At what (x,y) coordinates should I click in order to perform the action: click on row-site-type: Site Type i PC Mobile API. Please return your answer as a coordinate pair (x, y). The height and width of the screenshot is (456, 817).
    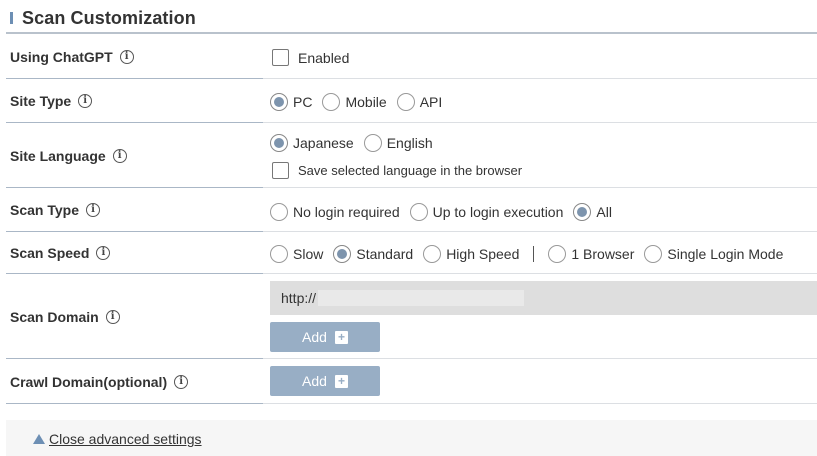
    Looking at the image, I should click on (408, 101).